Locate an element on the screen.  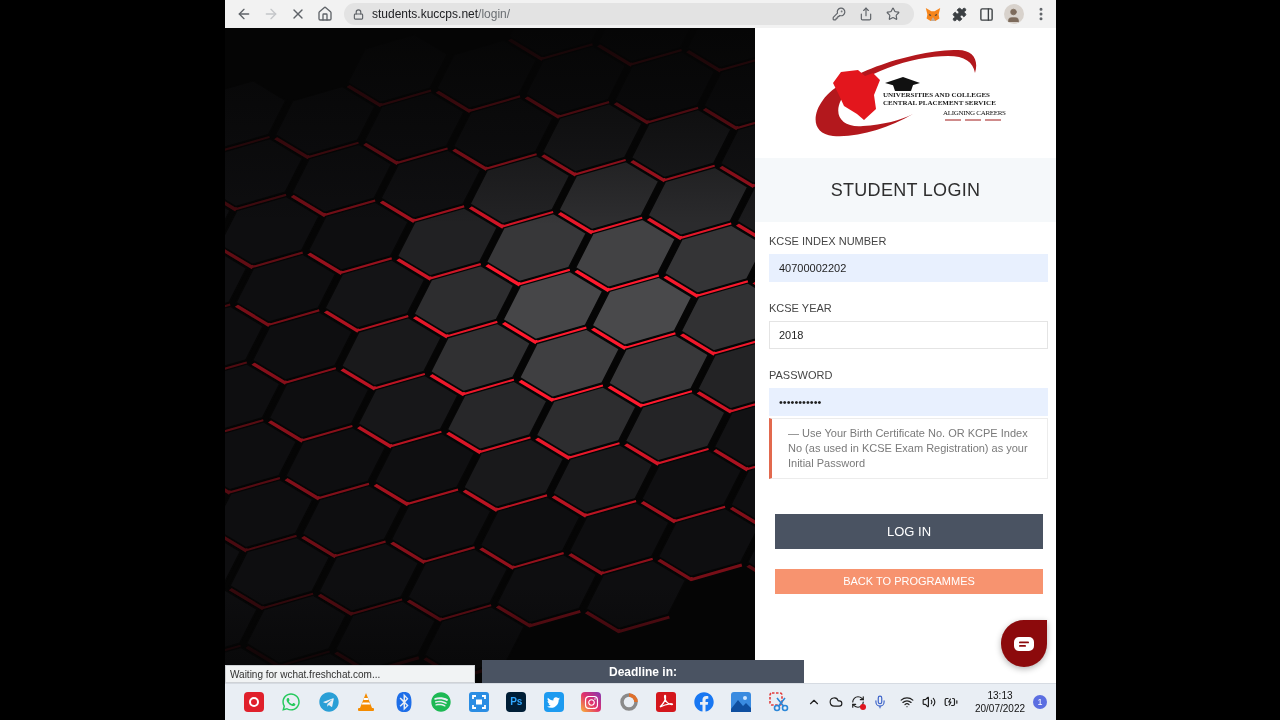
chat-icon is located at coordinates (1024, 643).